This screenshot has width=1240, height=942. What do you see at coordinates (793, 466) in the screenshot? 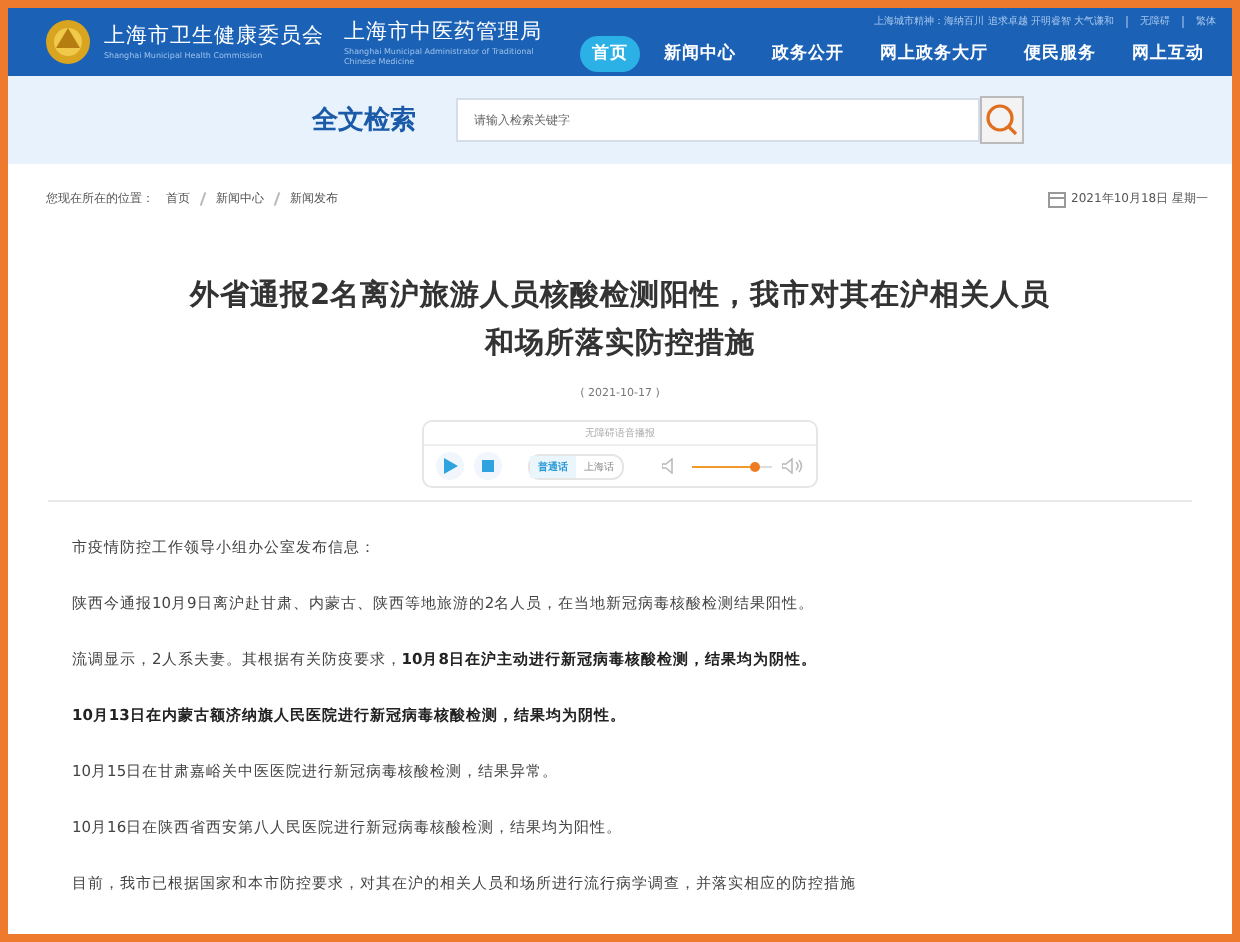
I see `volume-high-icon` at bounding box center [793, 466].